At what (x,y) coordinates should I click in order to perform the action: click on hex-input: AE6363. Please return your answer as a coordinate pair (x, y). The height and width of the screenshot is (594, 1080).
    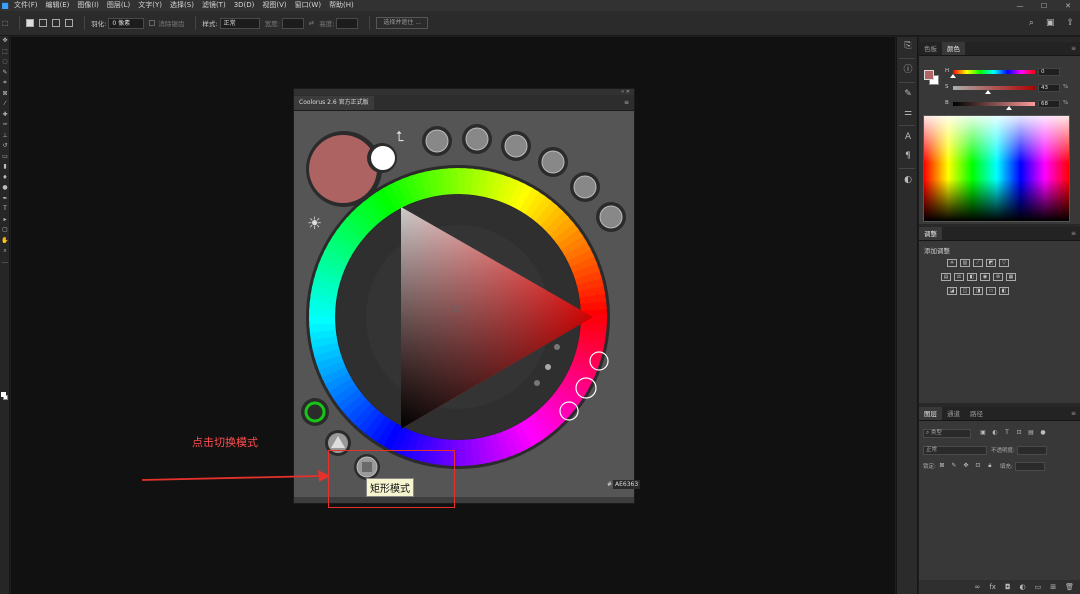
    Looking at the image, I should click on (627, 484).